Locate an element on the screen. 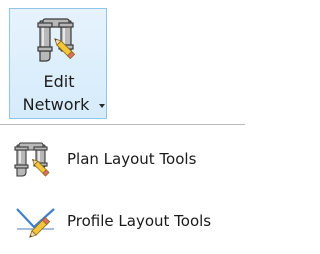 This screenshot has width=320, height=254. menu-item-label: Plan Layout Tools is located at coordinates (132, 159).